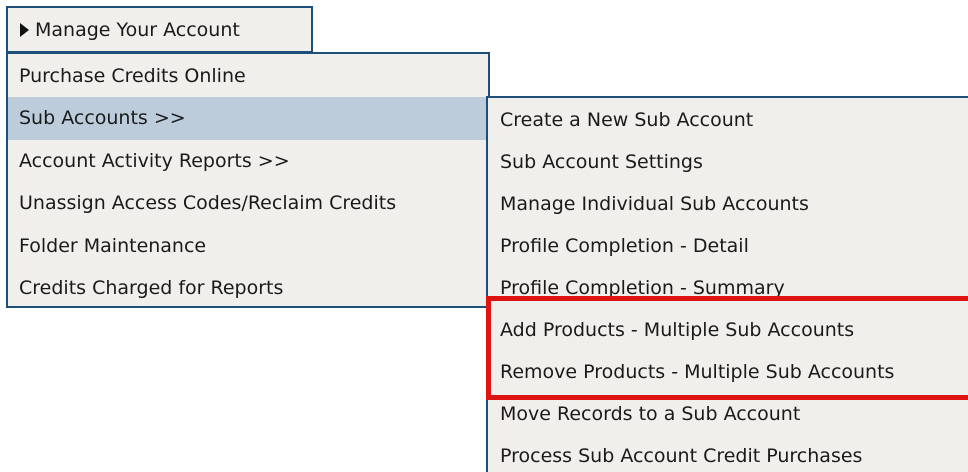 The image size is (968, 472). What do you see at coordinates (728, 330) in the screenshot?
I see `submenu-item-add-products: Add Products - Multiple Sub Accounts` at bounding box center [728, 330].